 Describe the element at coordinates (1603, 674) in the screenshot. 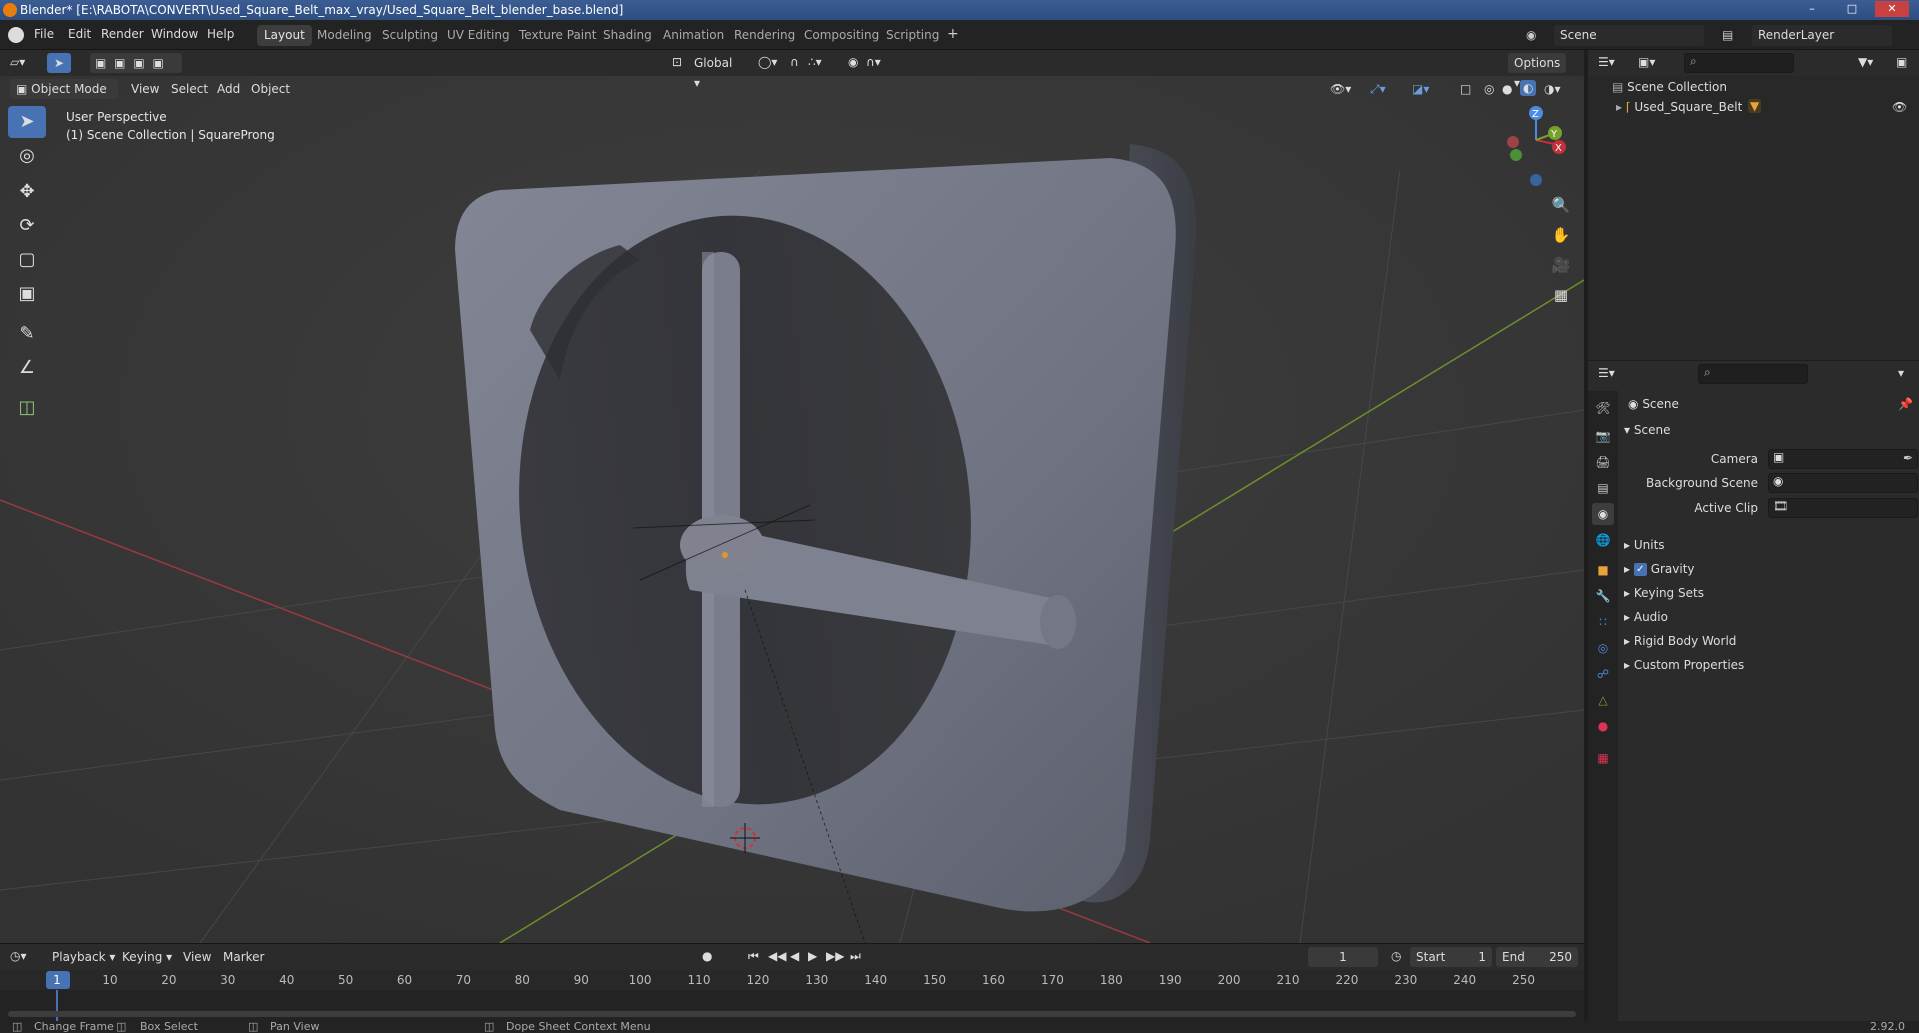

I see `constraints-tab-icon: ☍` at that location.